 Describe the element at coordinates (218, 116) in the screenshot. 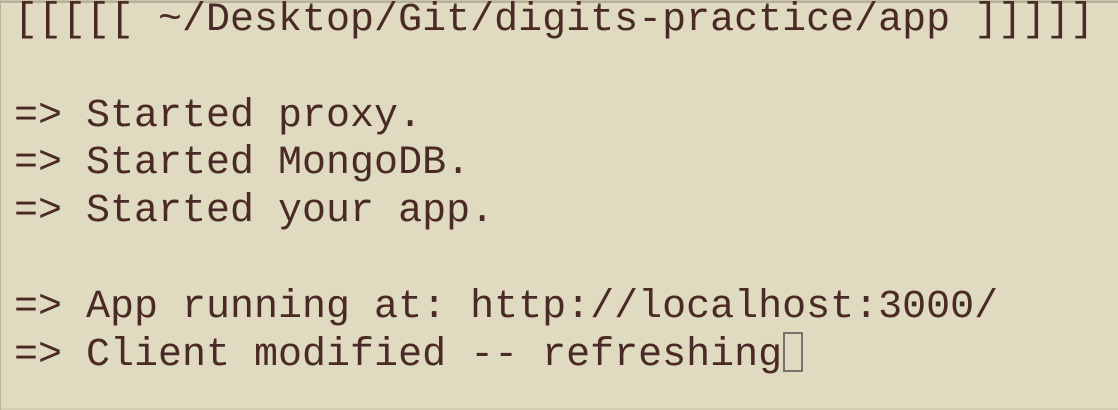

I see `output-line-started-proxy: => Started proxy.` at that location.